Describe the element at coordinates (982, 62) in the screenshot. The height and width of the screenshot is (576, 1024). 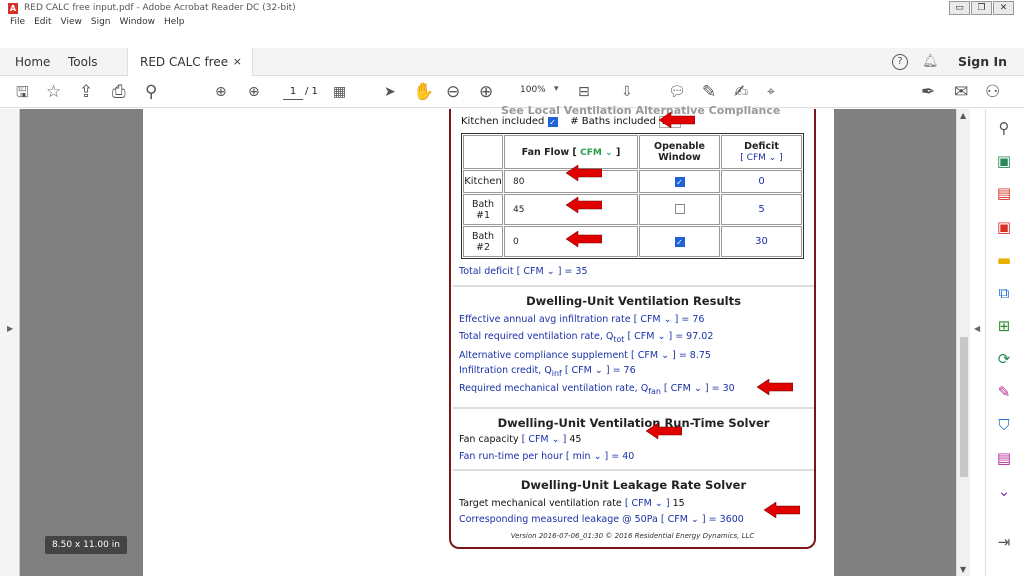
I see `sign-in-button: Sign In` at that location.